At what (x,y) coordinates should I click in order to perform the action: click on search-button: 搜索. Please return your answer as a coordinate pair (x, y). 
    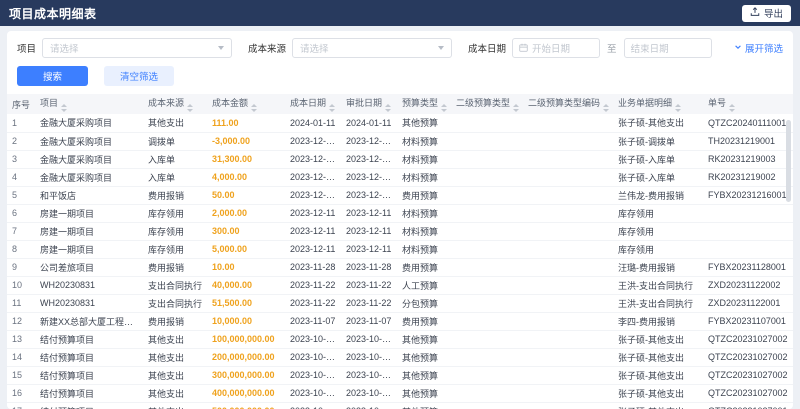
    Looking at the image, I should click on (53, 76).